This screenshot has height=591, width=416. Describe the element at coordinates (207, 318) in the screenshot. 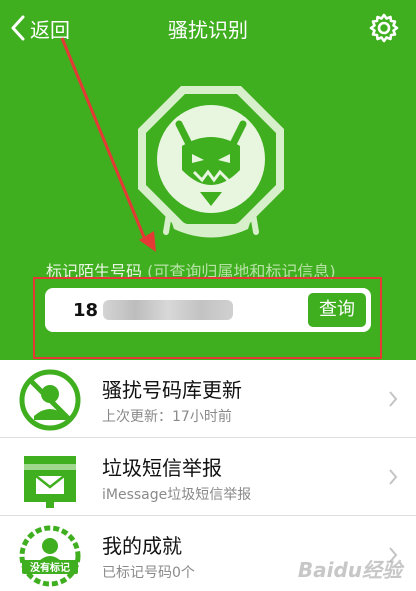

I see `annotation-highlight-box` at that location.